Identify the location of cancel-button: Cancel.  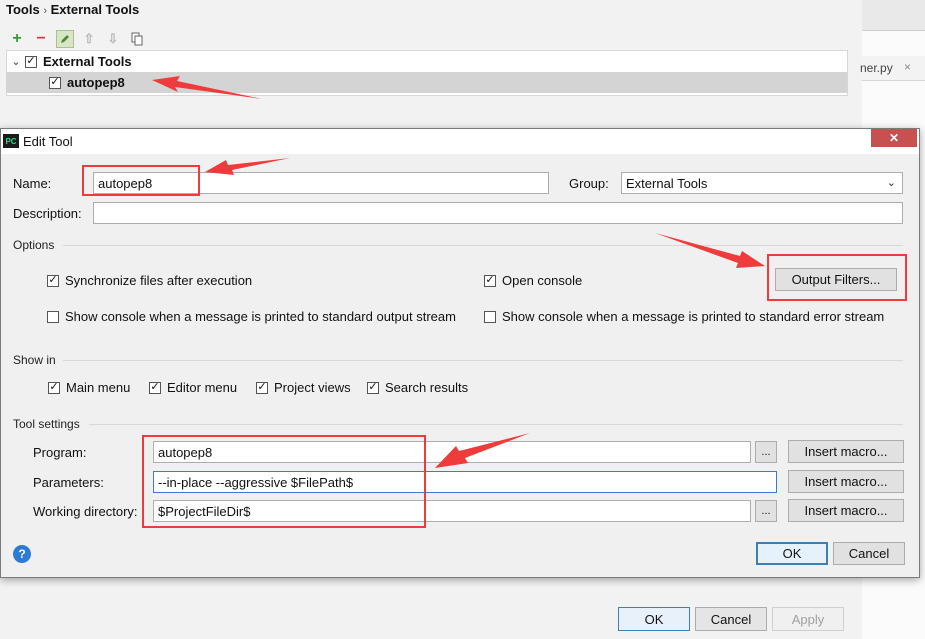
(869, 553).